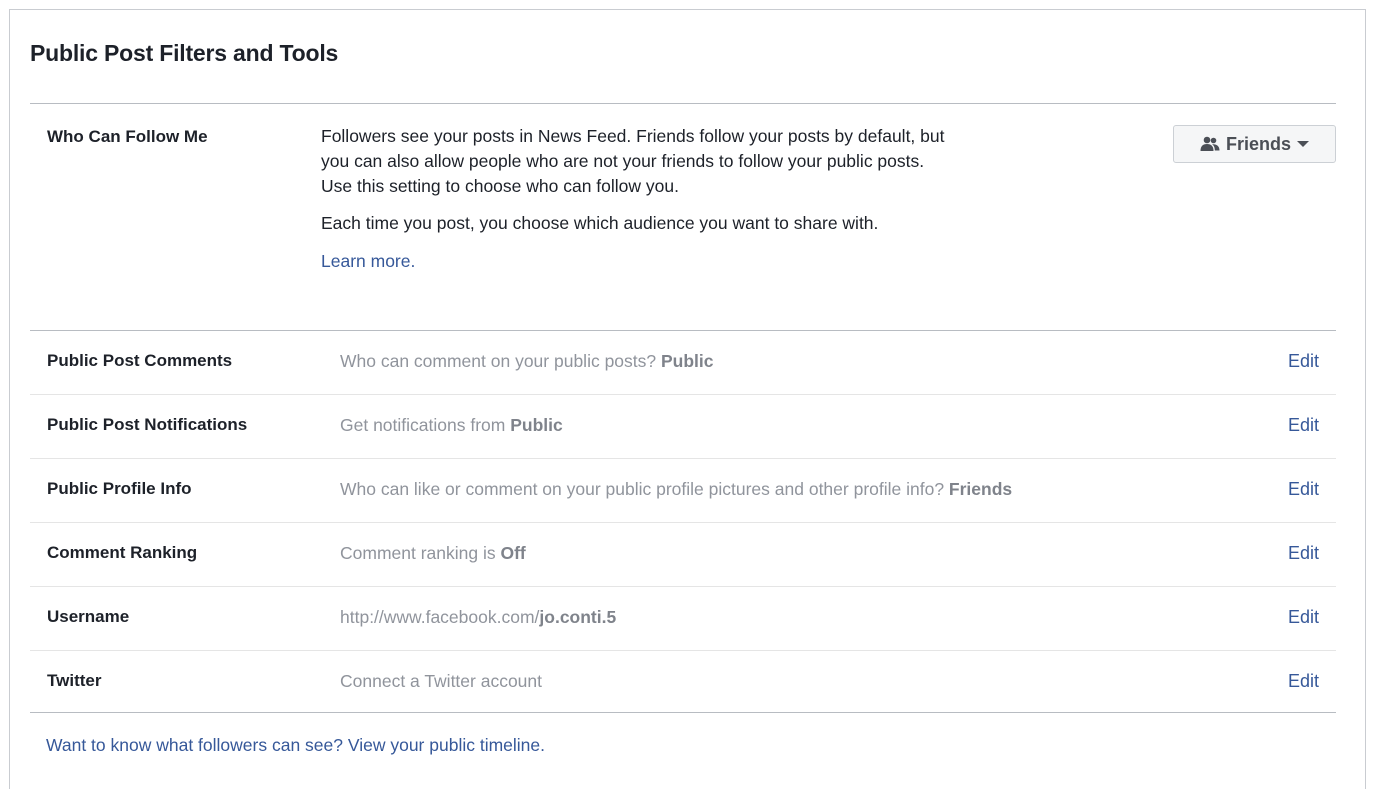 The image size is (1375, 789). I want to click on setting-value-text: Who can comment on your public posts?, so click(500, 361).